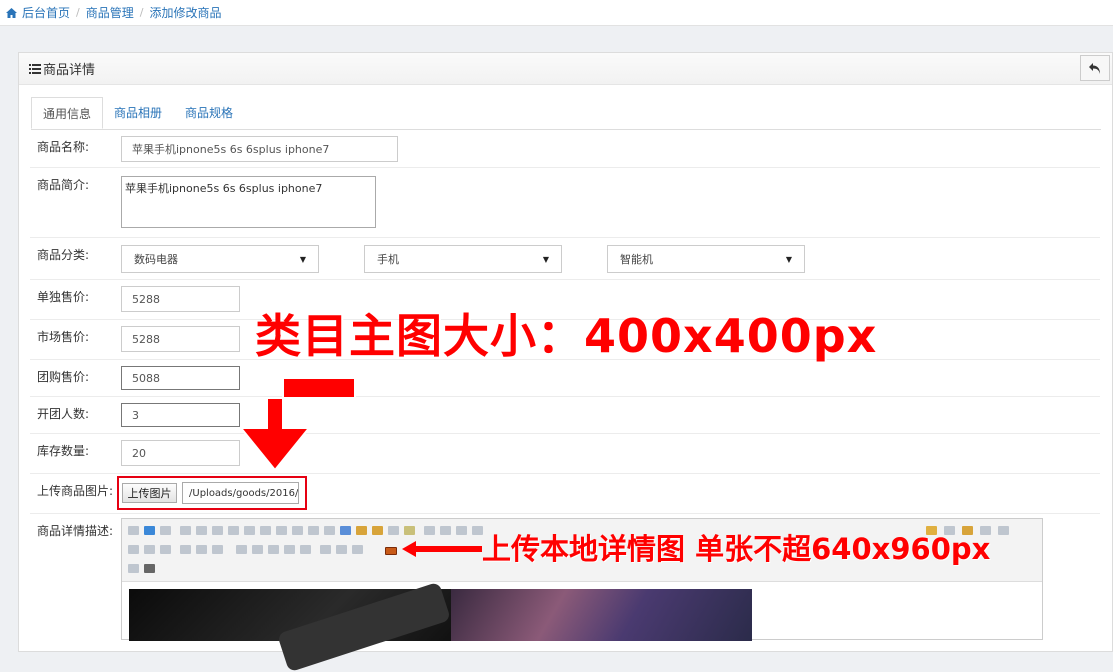 Image resolution: width=1113 pixels, height=672 pixels. I want to click on eraser-icon, so click(393, 530).